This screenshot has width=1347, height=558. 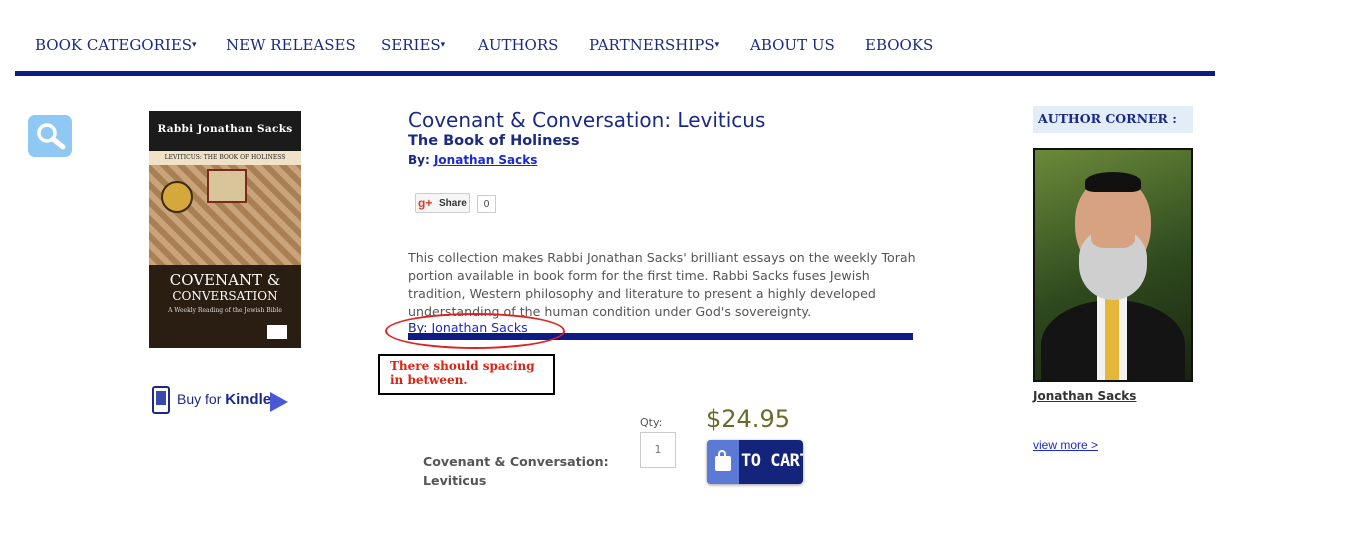 I want to click on cart-label: TO CART, so click(x=772, y=461).